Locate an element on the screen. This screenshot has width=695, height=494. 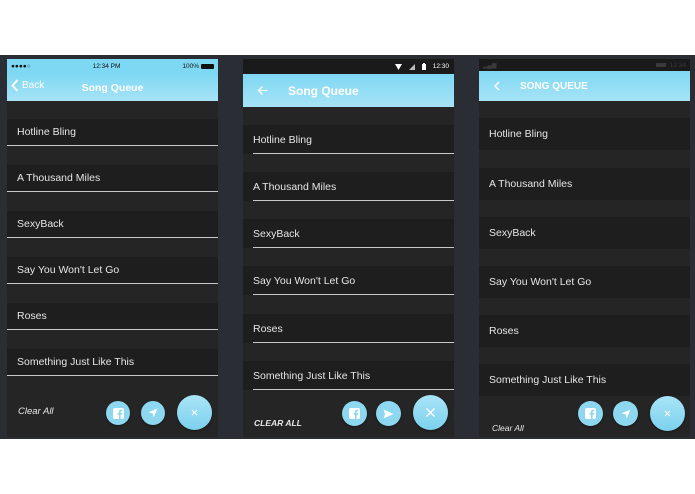
android-app-bar: Song Queue is located at coordinates (348, 90).